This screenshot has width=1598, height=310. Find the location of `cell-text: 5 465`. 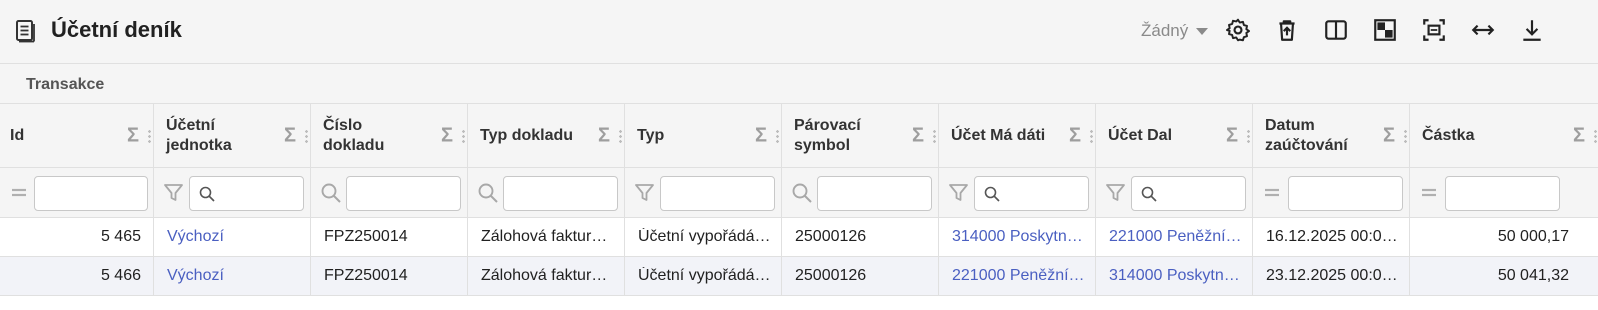

cell-text: 5 465 is located at coordinates (120, 236).